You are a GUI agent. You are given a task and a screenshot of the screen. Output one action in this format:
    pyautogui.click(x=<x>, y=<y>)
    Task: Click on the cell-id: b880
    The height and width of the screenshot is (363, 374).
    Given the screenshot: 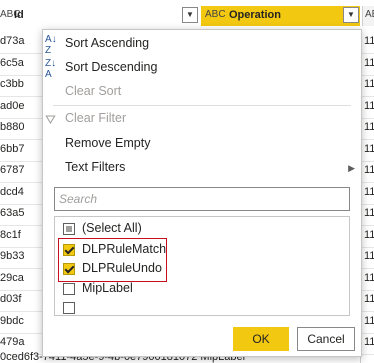 What is the action you would take?
    pyautogui.click(x=12, y=127)
    